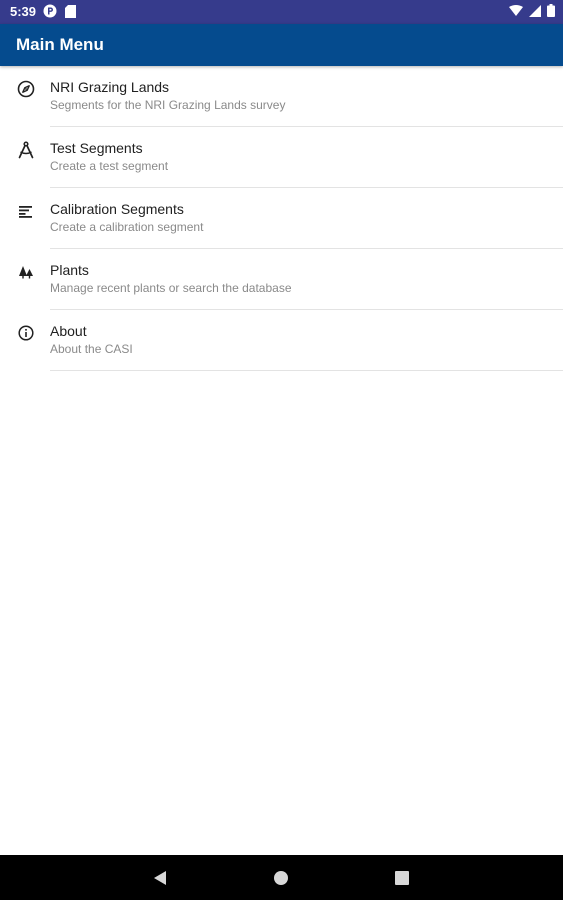 Image resolution: width=563 pixels, height=900 pixels. What do you see at coordinates (96, 148) in the screenshot?
I see `menu-item-title: Test Segments` at bounding box center [96, 148].